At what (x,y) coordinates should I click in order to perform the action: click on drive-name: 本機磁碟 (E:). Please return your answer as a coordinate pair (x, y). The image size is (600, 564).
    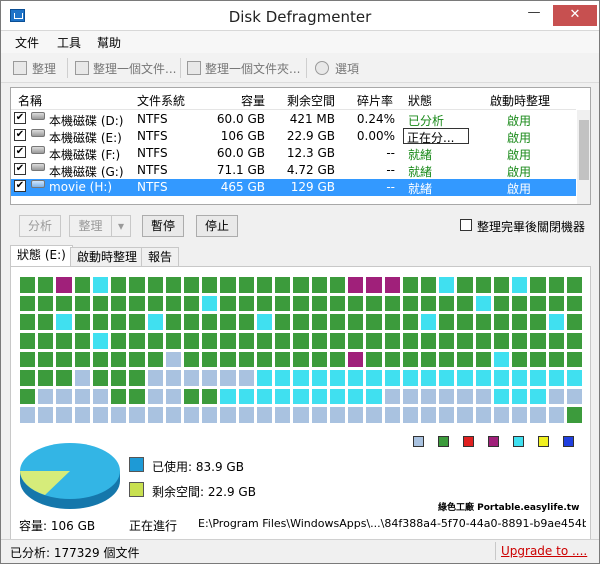
    Looking at the image, I should click on (85, 138).